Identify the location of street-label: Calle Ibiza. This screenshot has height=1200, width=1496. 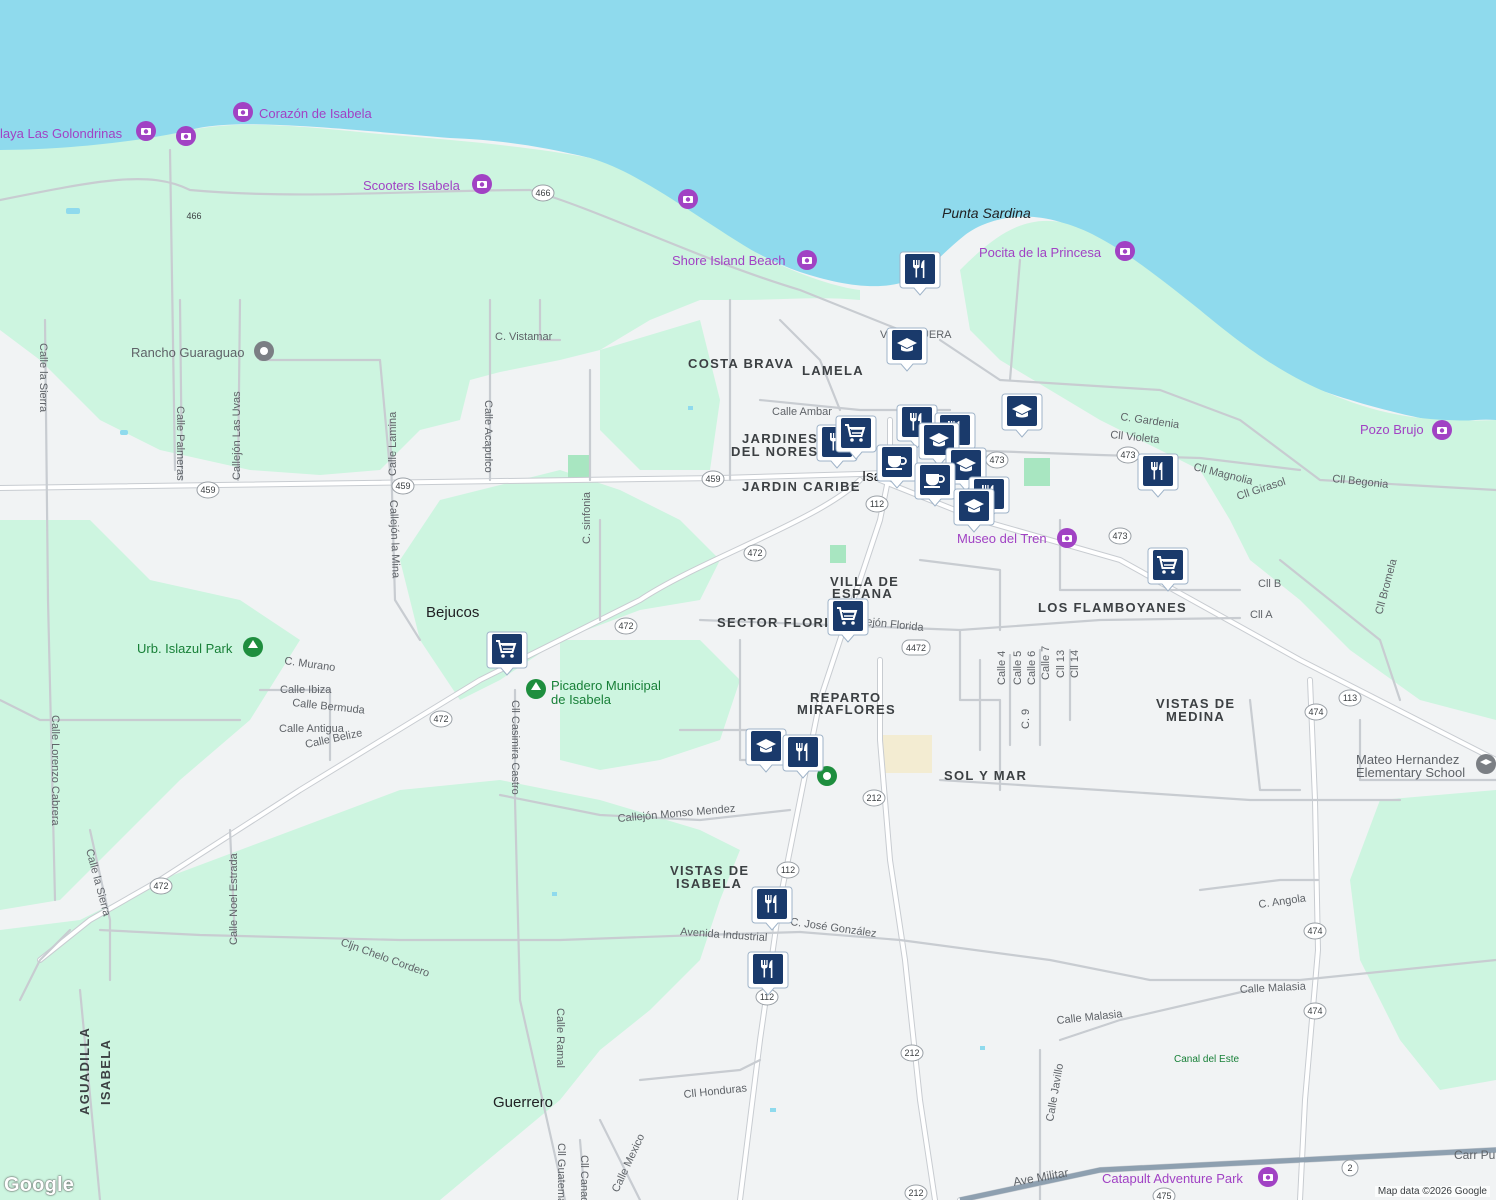
(306, 690).